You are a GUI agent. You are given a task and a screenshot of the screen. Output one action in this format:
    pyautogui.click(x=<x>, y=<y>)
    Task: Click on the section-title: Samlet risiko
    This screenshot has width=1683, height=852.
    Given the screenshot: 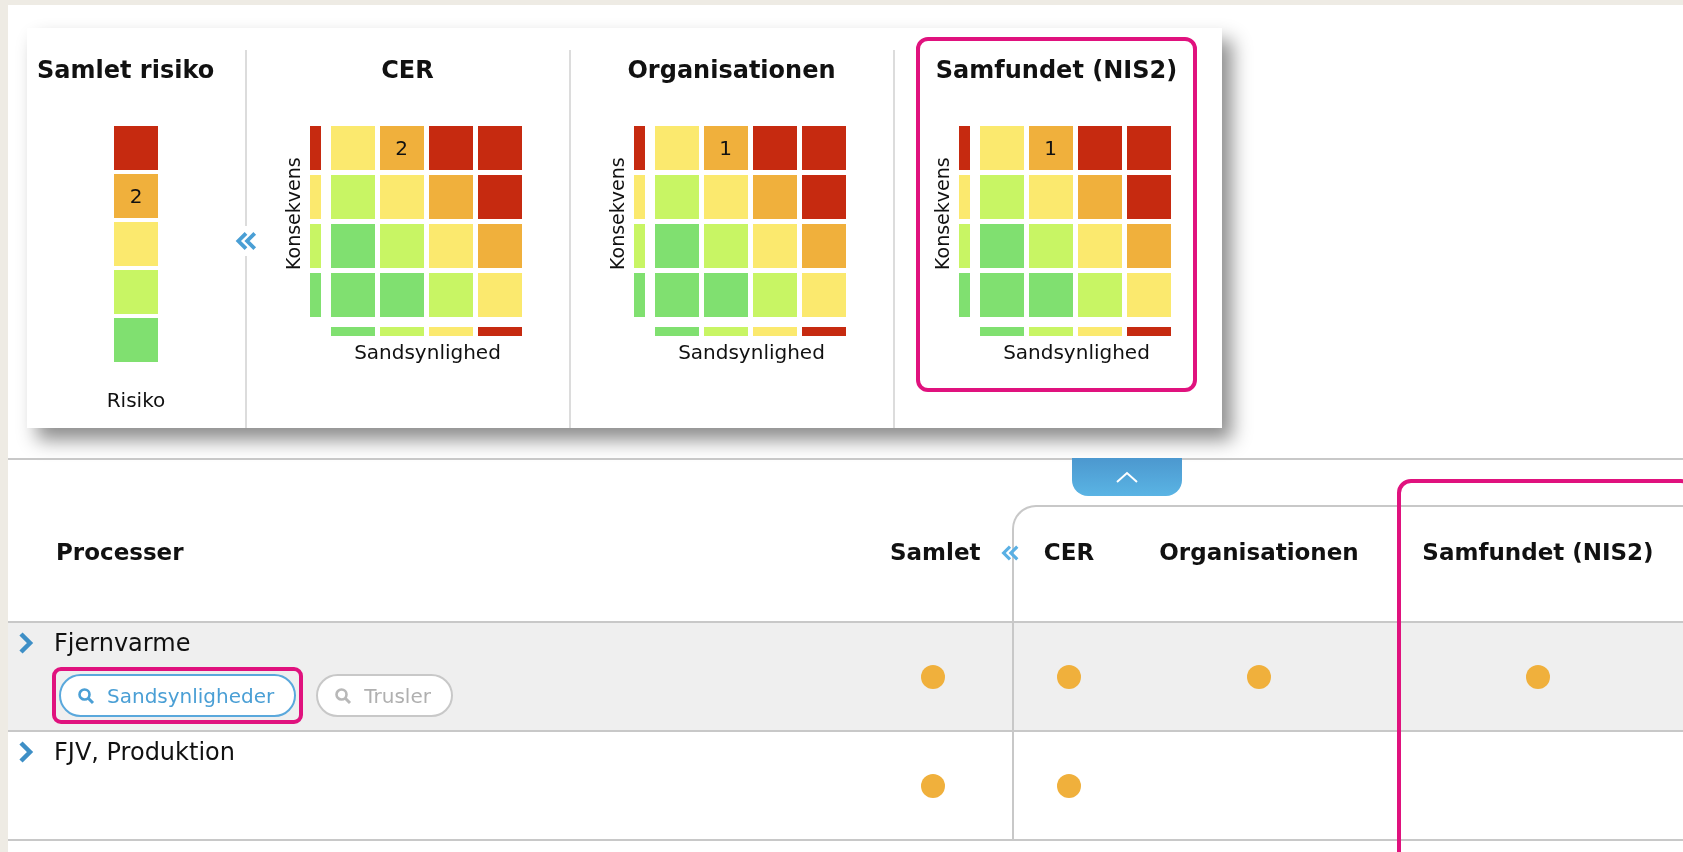 What is the action you would take?
    pyautogui.click(x=126, y=70)
    